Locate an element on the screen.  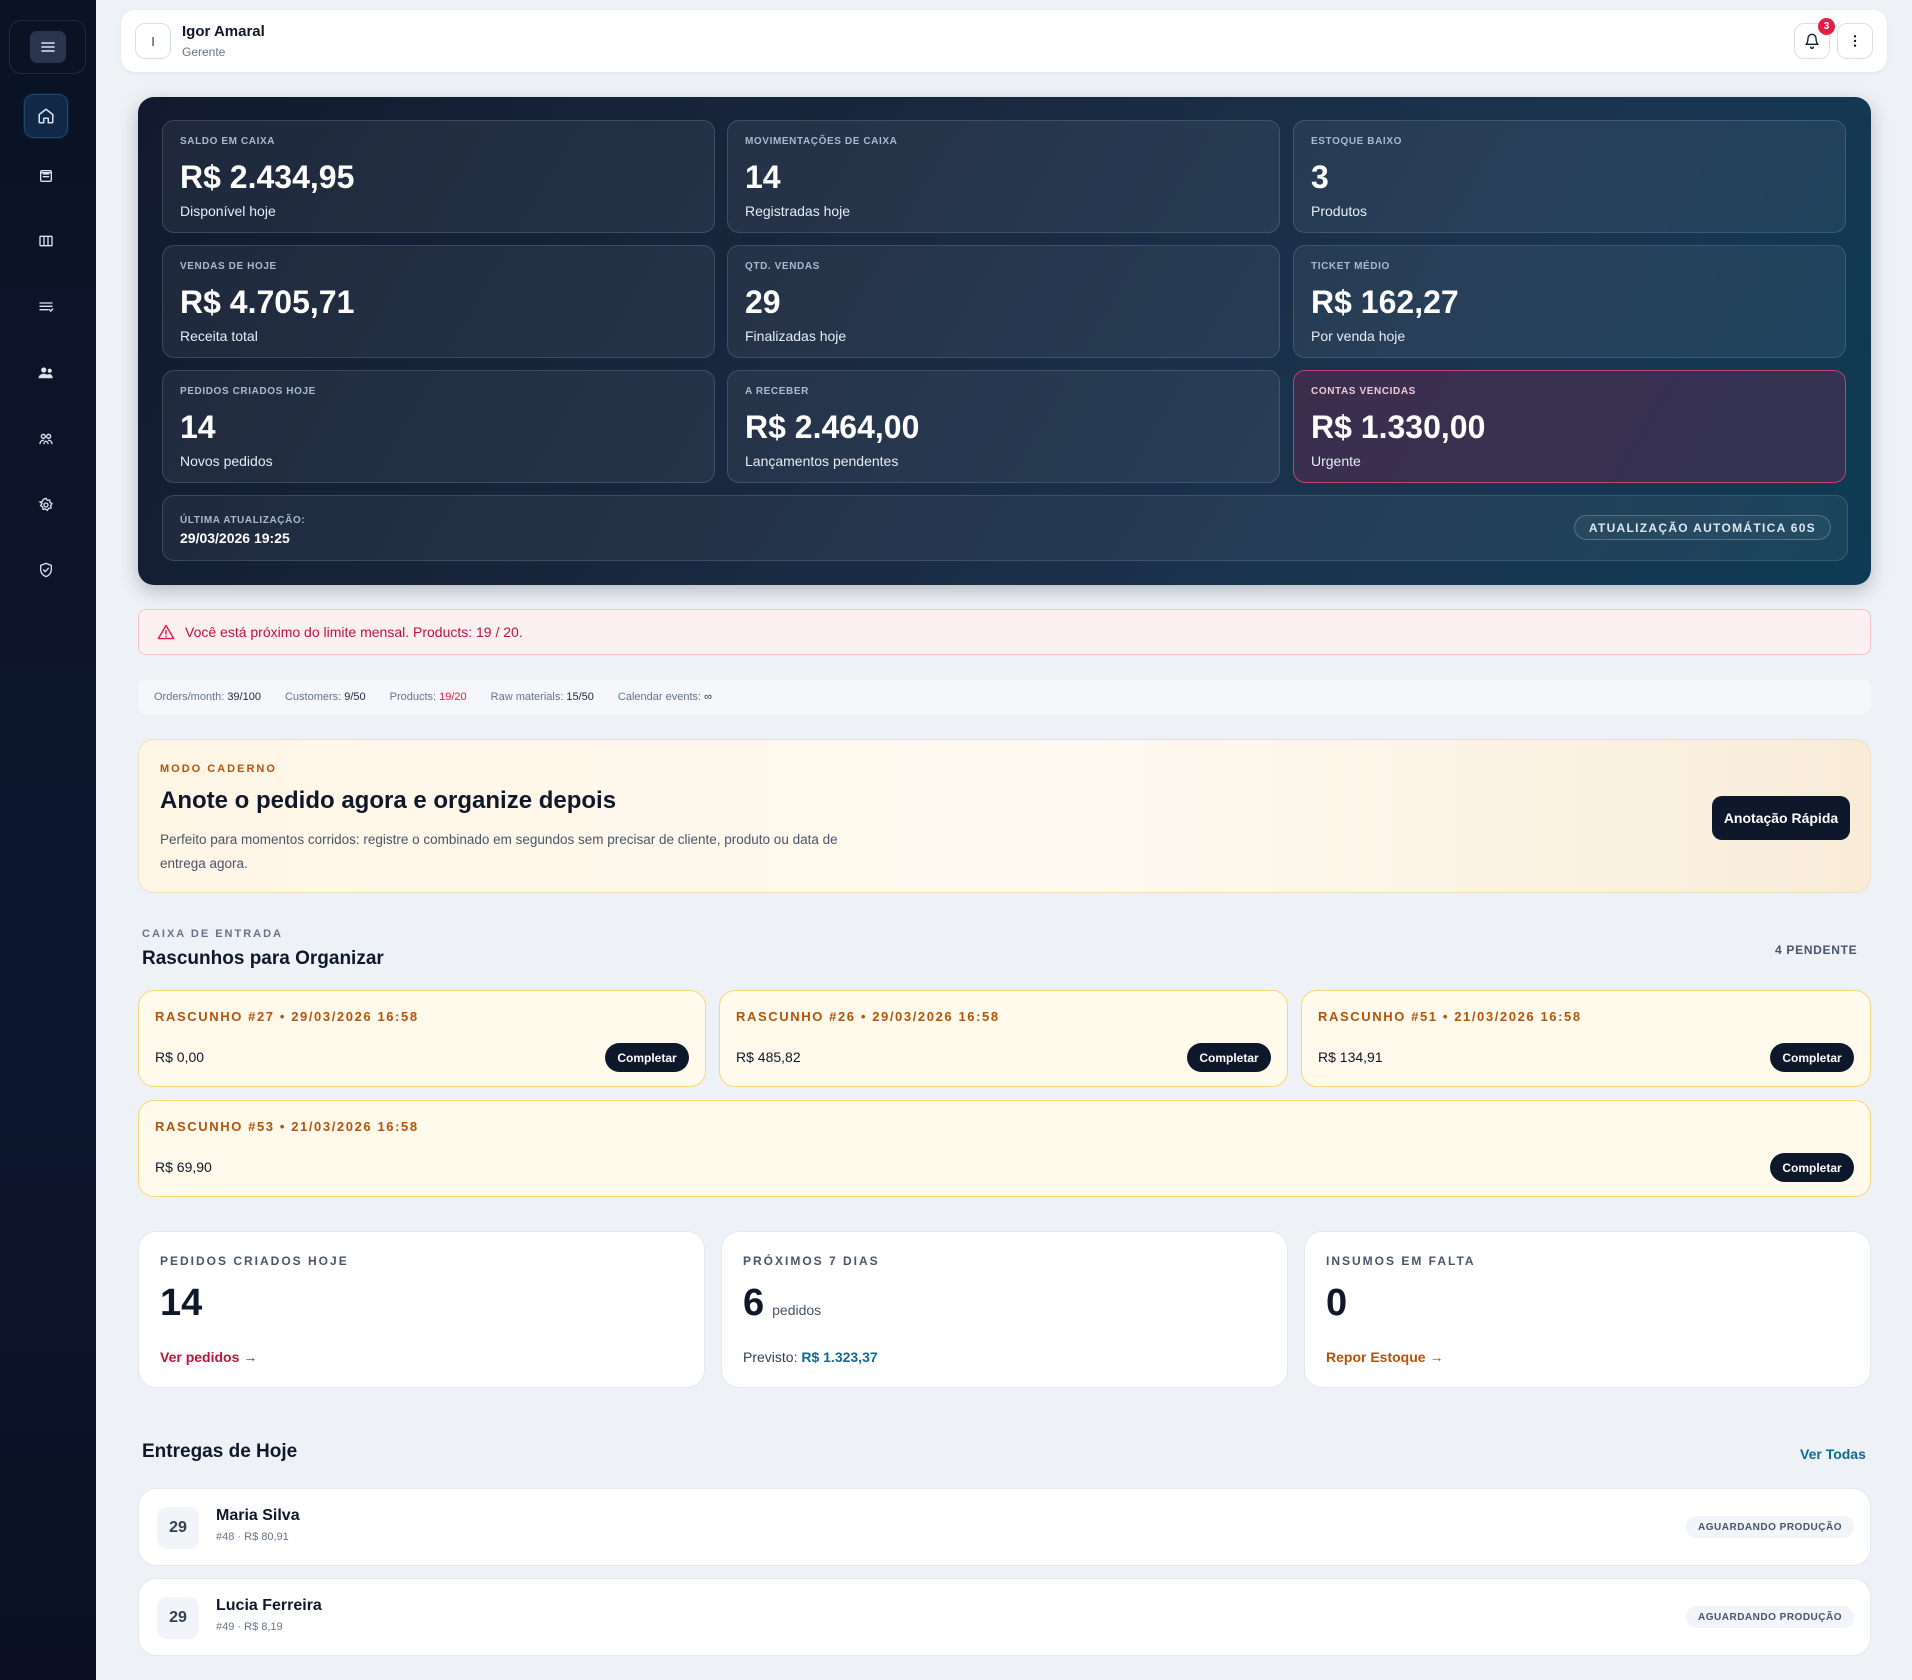
draft-amount: R$ 0,00 is located at coordinates (180, 1057).